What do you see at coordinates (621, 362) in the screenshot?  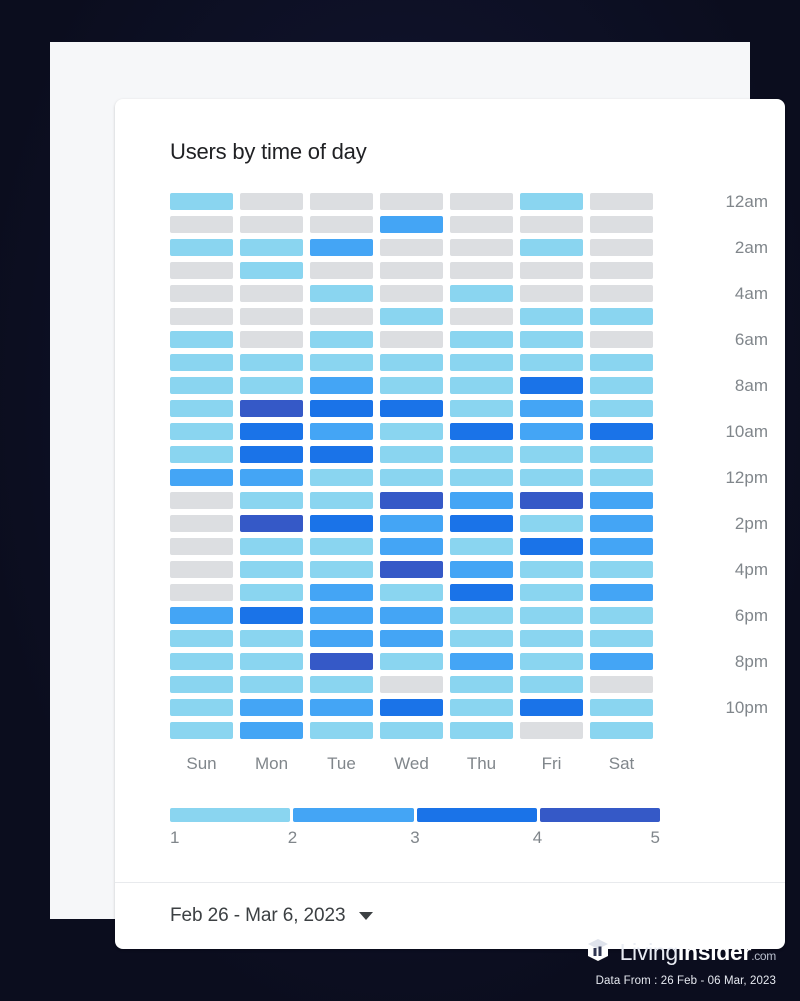 I see `heatmap-cell-sat-7am` at bounding box center [621, 362].